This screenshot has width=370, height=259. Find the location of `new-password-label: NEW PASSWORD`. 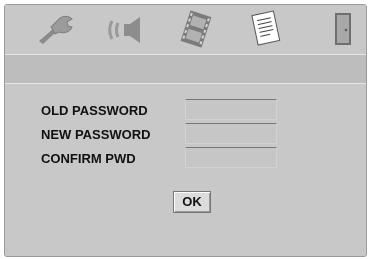

new-password-label: NEW PASSWORD is located at coordinates (96, 134).